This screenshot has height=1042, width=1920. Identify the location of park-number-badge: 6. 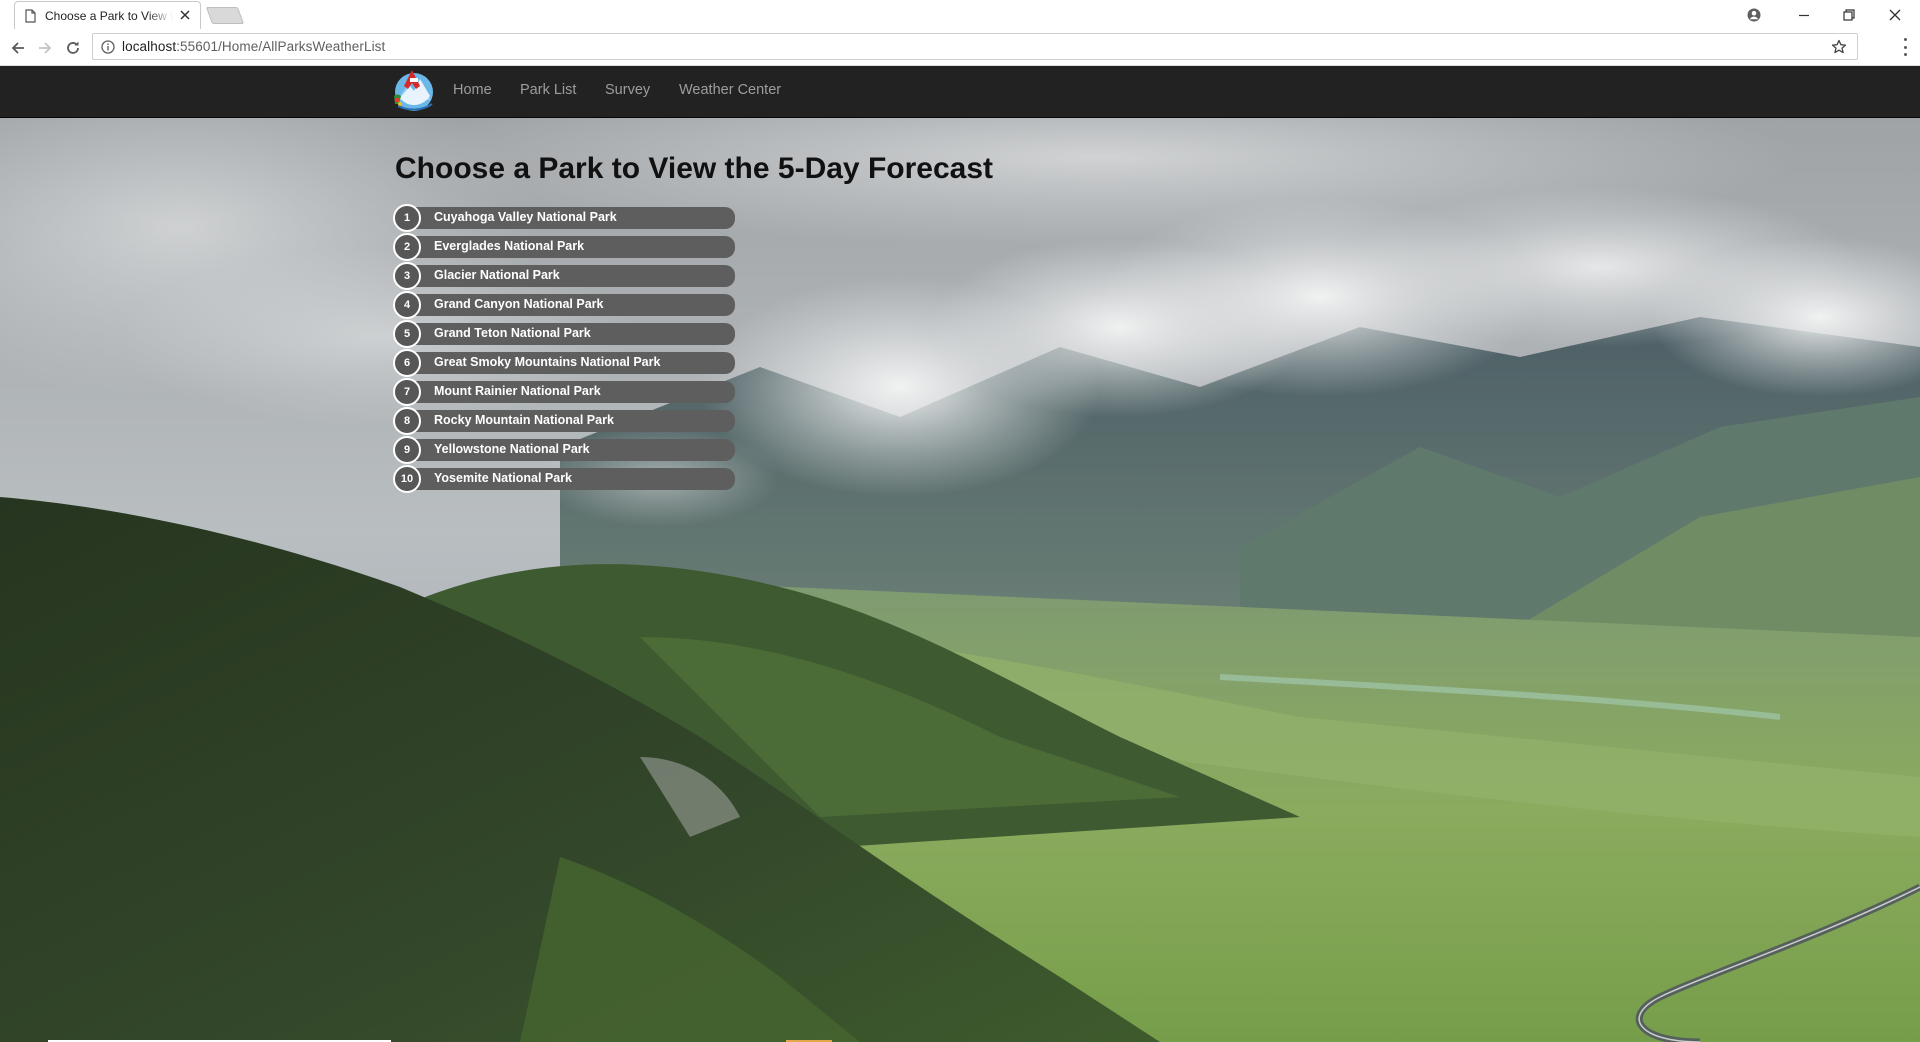
(407, 363).